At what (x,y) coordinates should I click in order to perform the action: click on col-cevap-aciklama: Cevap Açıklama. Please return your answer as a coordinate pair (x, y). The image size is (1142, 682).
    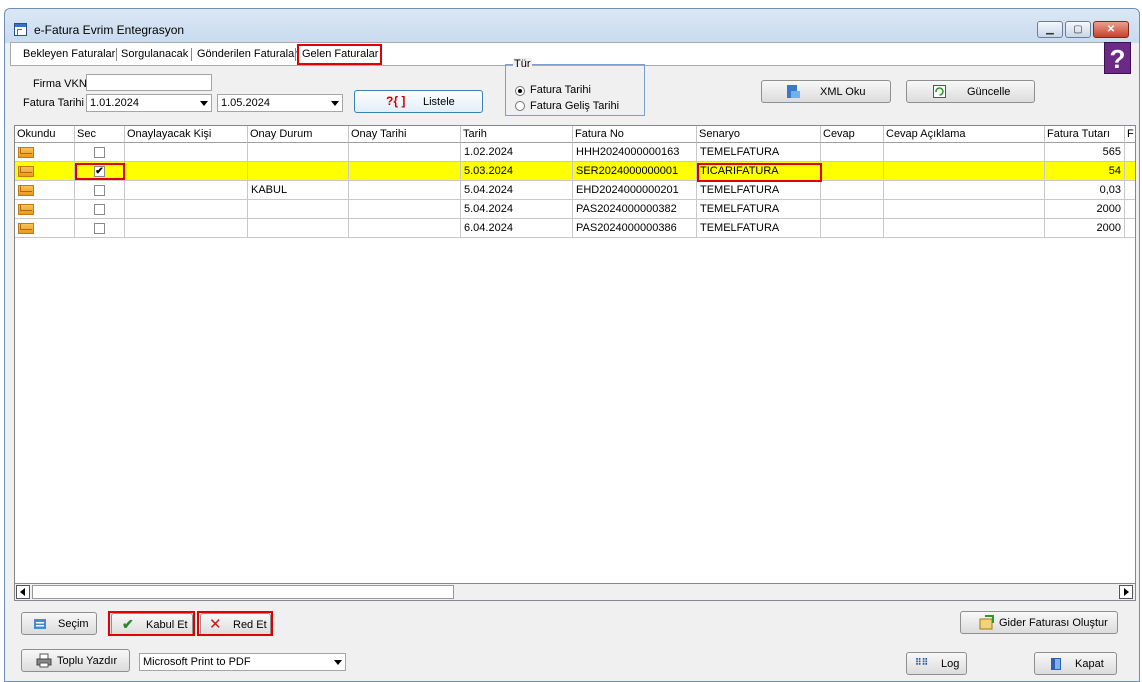
    Looking at the image, I should click on (964, 134).